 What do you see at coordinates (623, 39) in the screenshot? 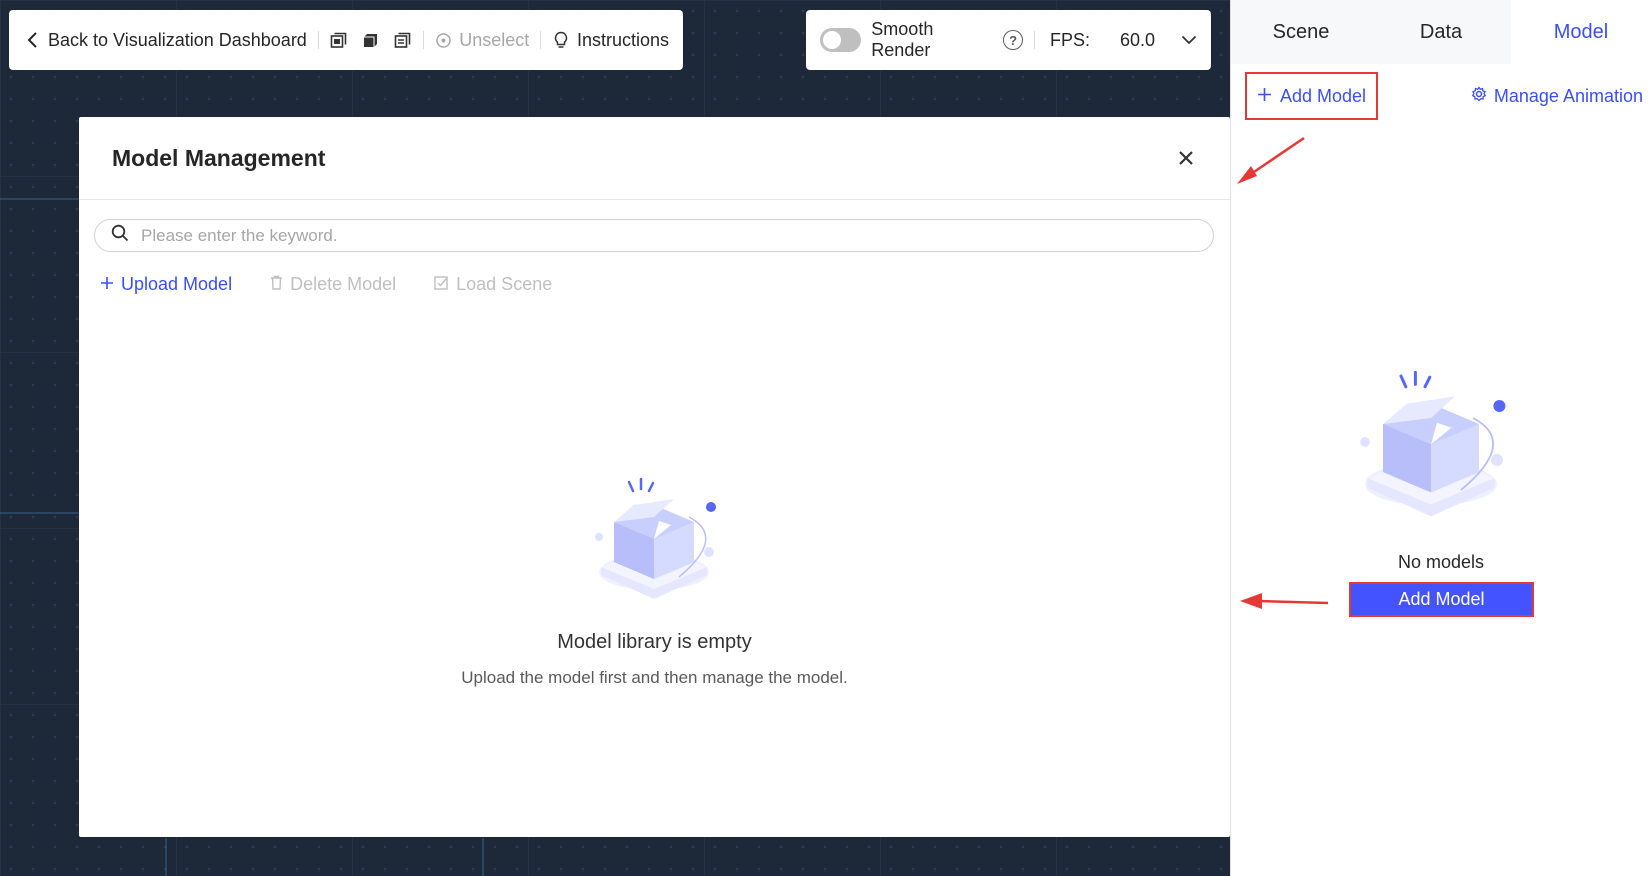
I see `instructions-label: Instructions` at bounding box center [623, 39].